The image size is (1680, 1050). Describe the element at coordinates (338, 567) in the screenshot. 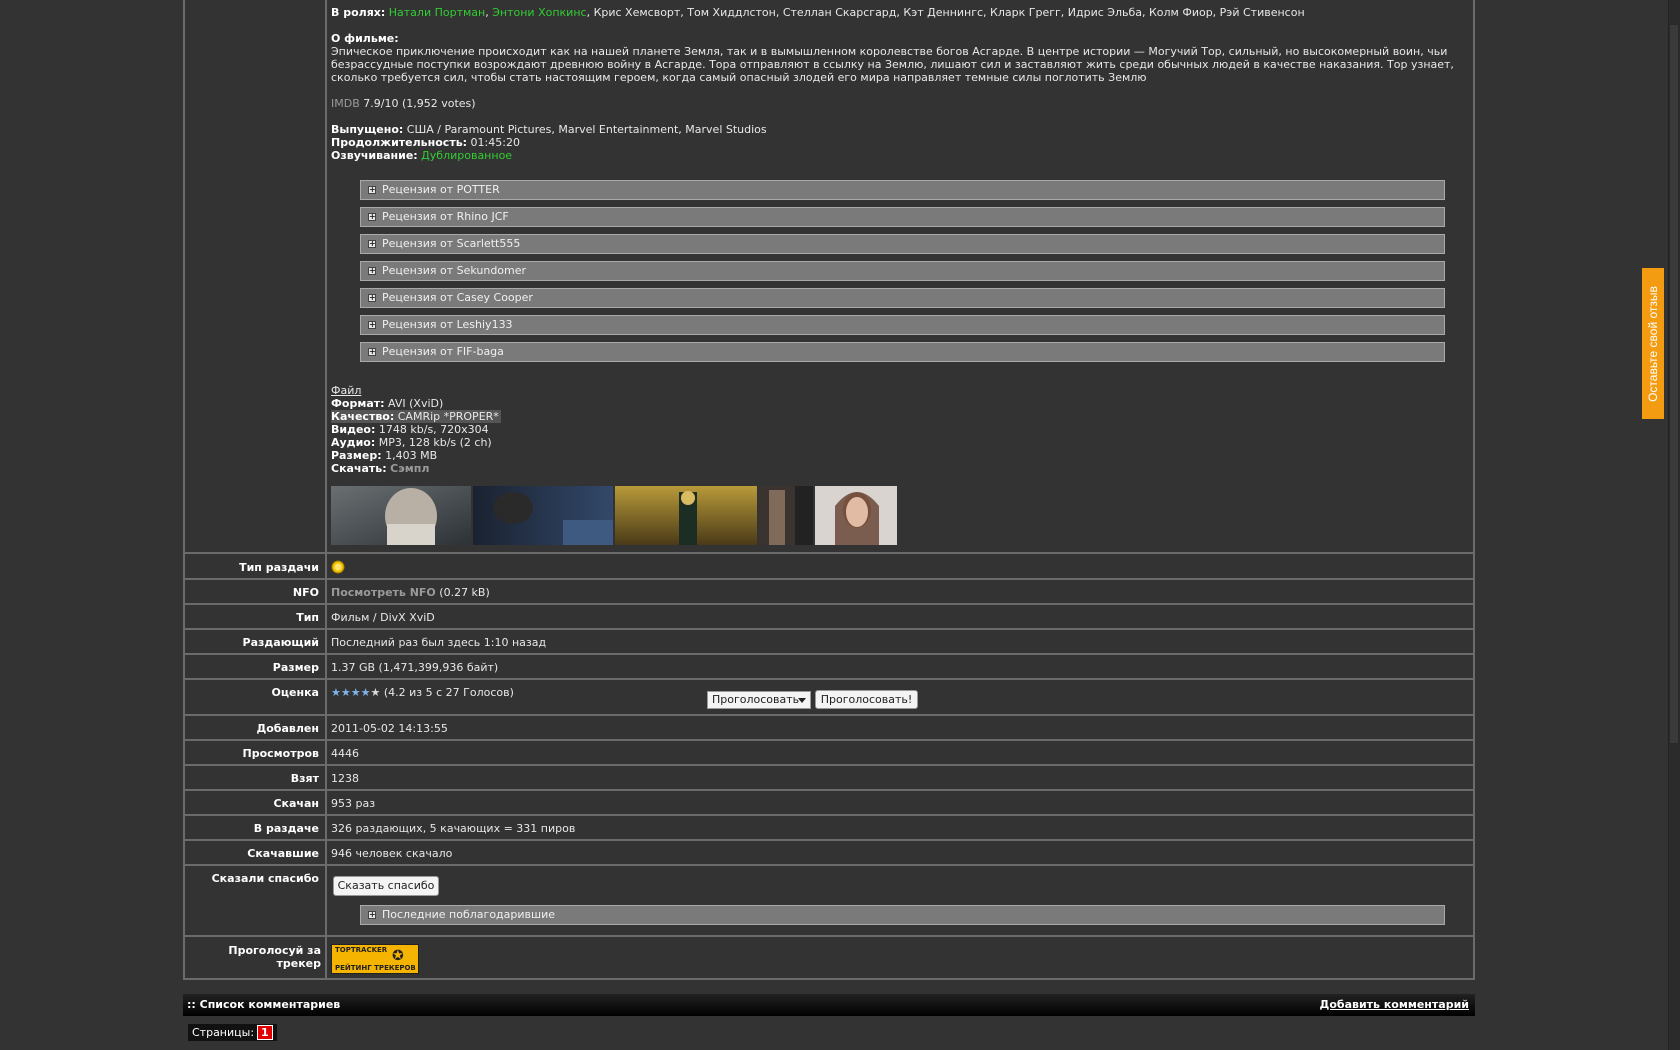

I see `gold-coin-icon` at that location.